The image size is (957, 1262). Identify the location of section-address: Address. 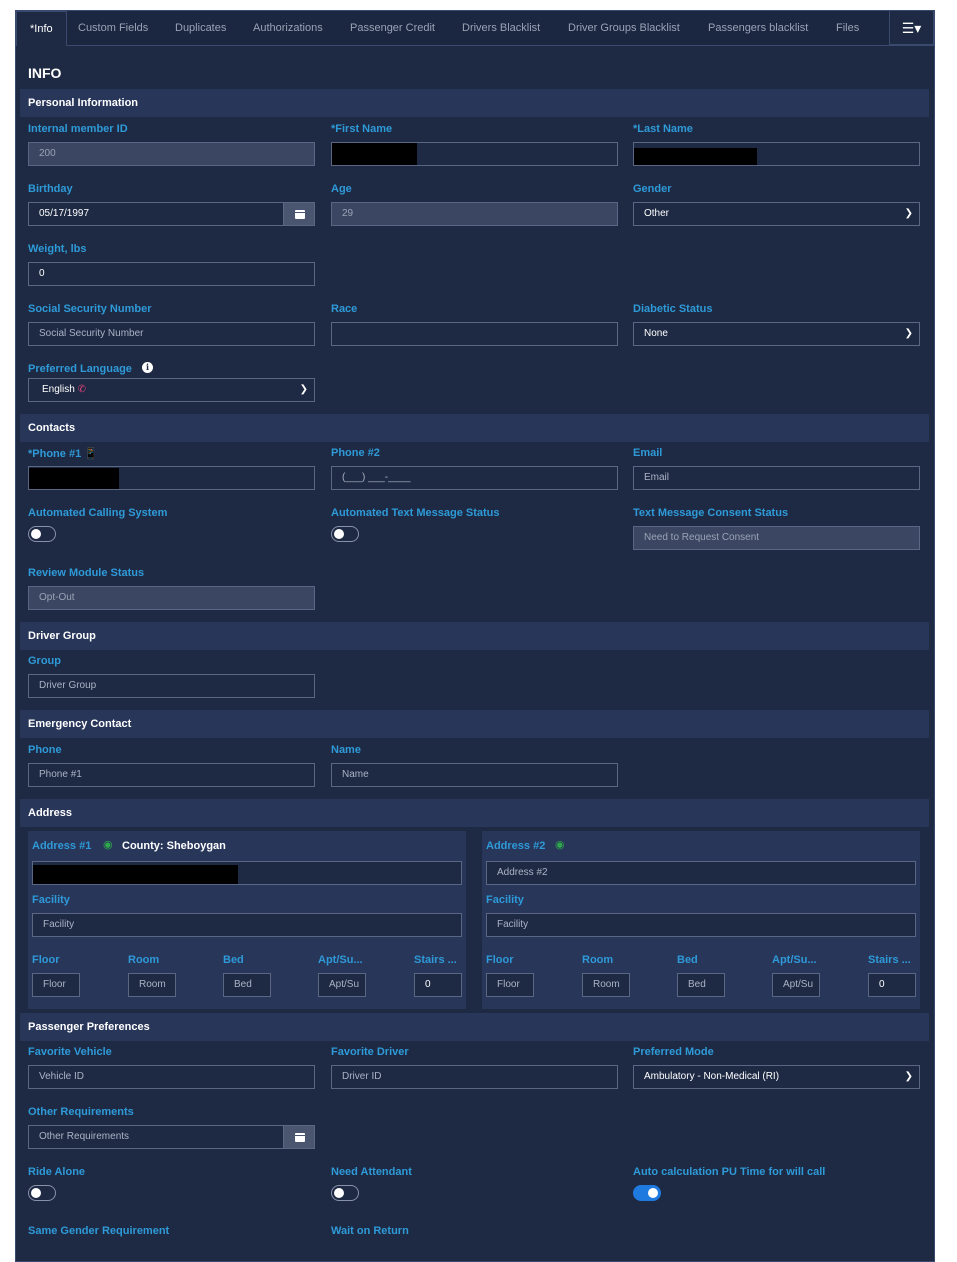
(474, 813).